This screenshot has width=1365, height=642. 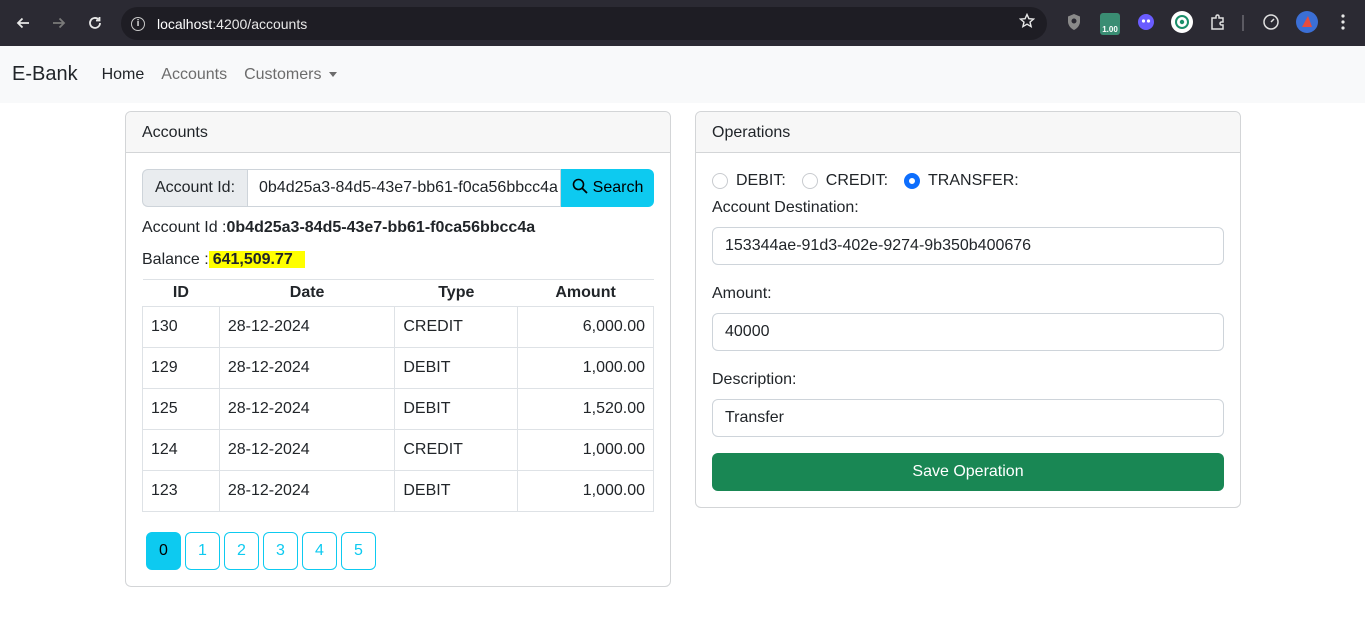 What do you see at coordinates (59, 23) in the screenshot?
I see `forward-icon` at bounding box center [59, 23].